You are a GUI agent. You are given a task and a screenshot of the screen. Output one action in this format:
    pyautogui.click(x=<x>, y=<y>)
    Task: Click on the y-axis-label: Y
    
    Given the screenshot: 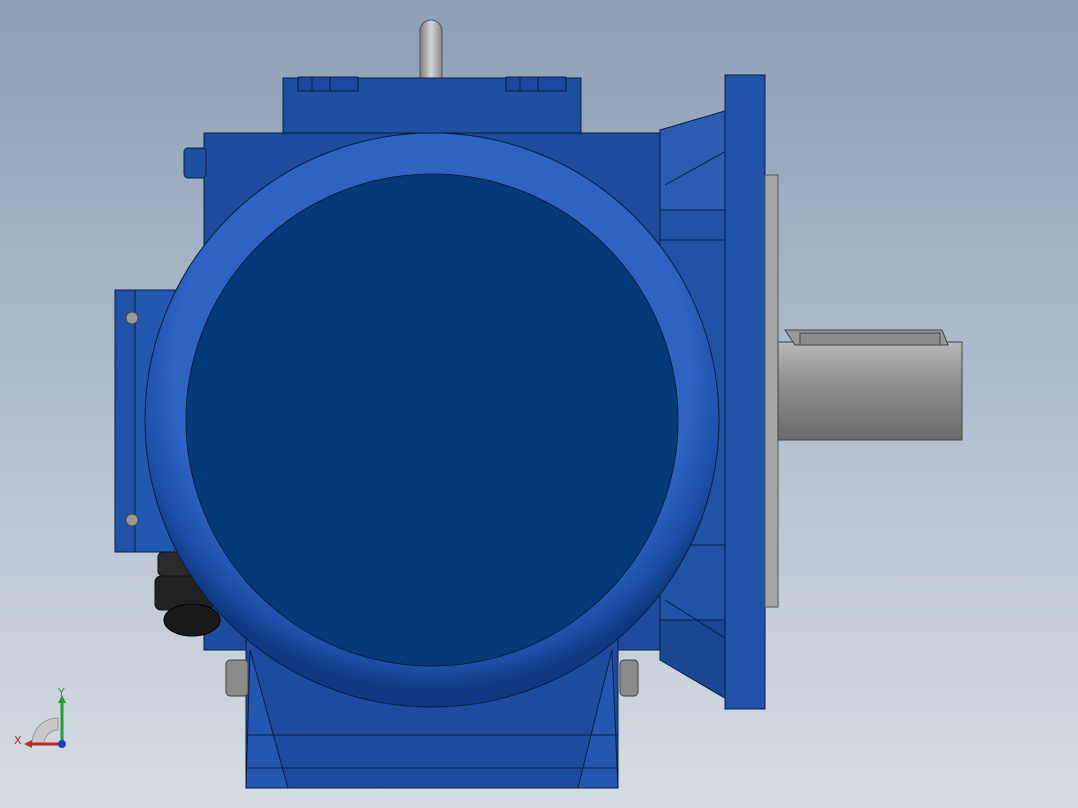 What is the action you would take?
    pyautogui.click(x=61, y=692)
    